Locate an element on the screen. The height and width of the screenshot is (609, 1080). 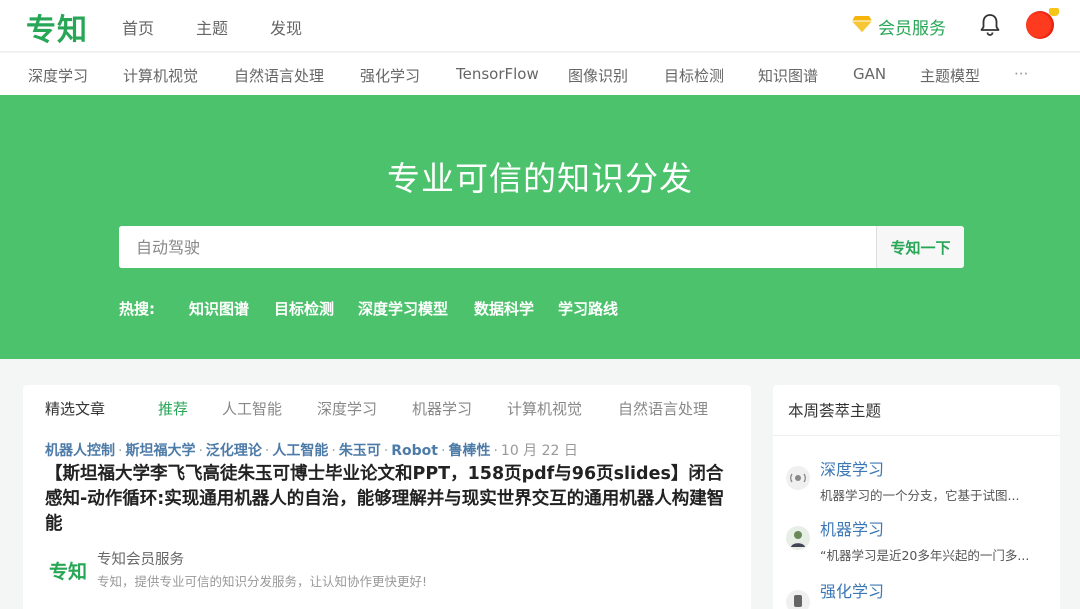
hot-search-item: 数据科学 is located at coordinates (504, 308).